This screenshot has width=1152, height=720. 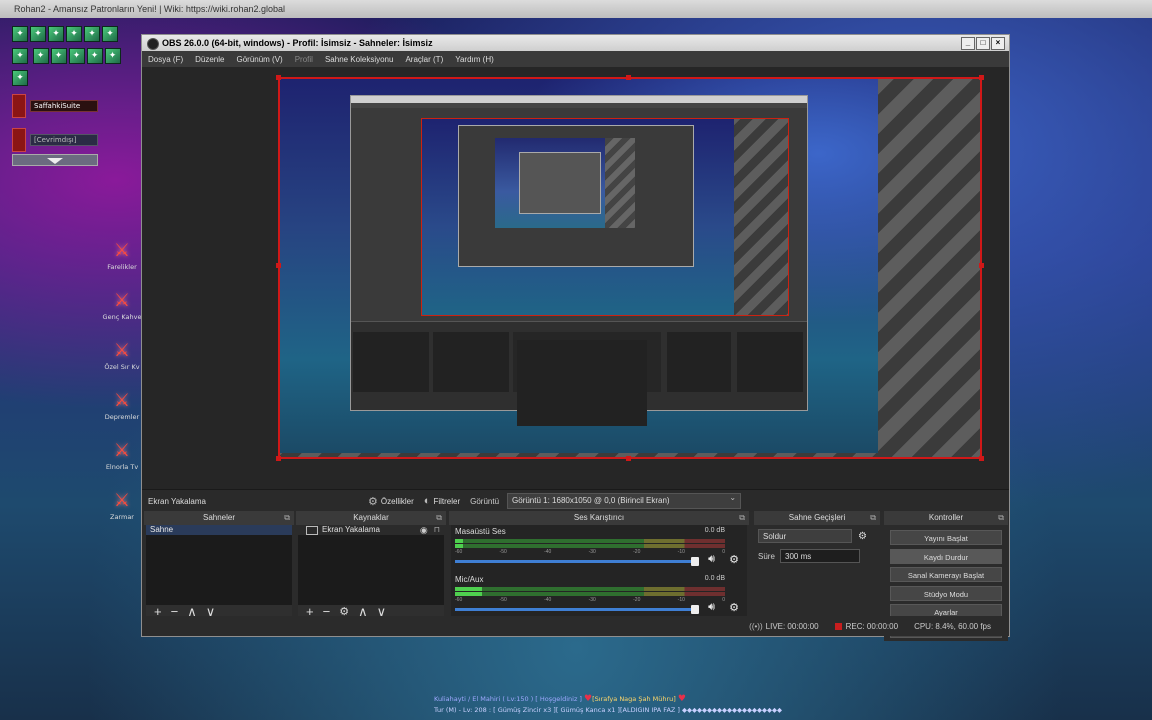 I want to click on lock-icon: ⊓, so click(x=437, y=530).